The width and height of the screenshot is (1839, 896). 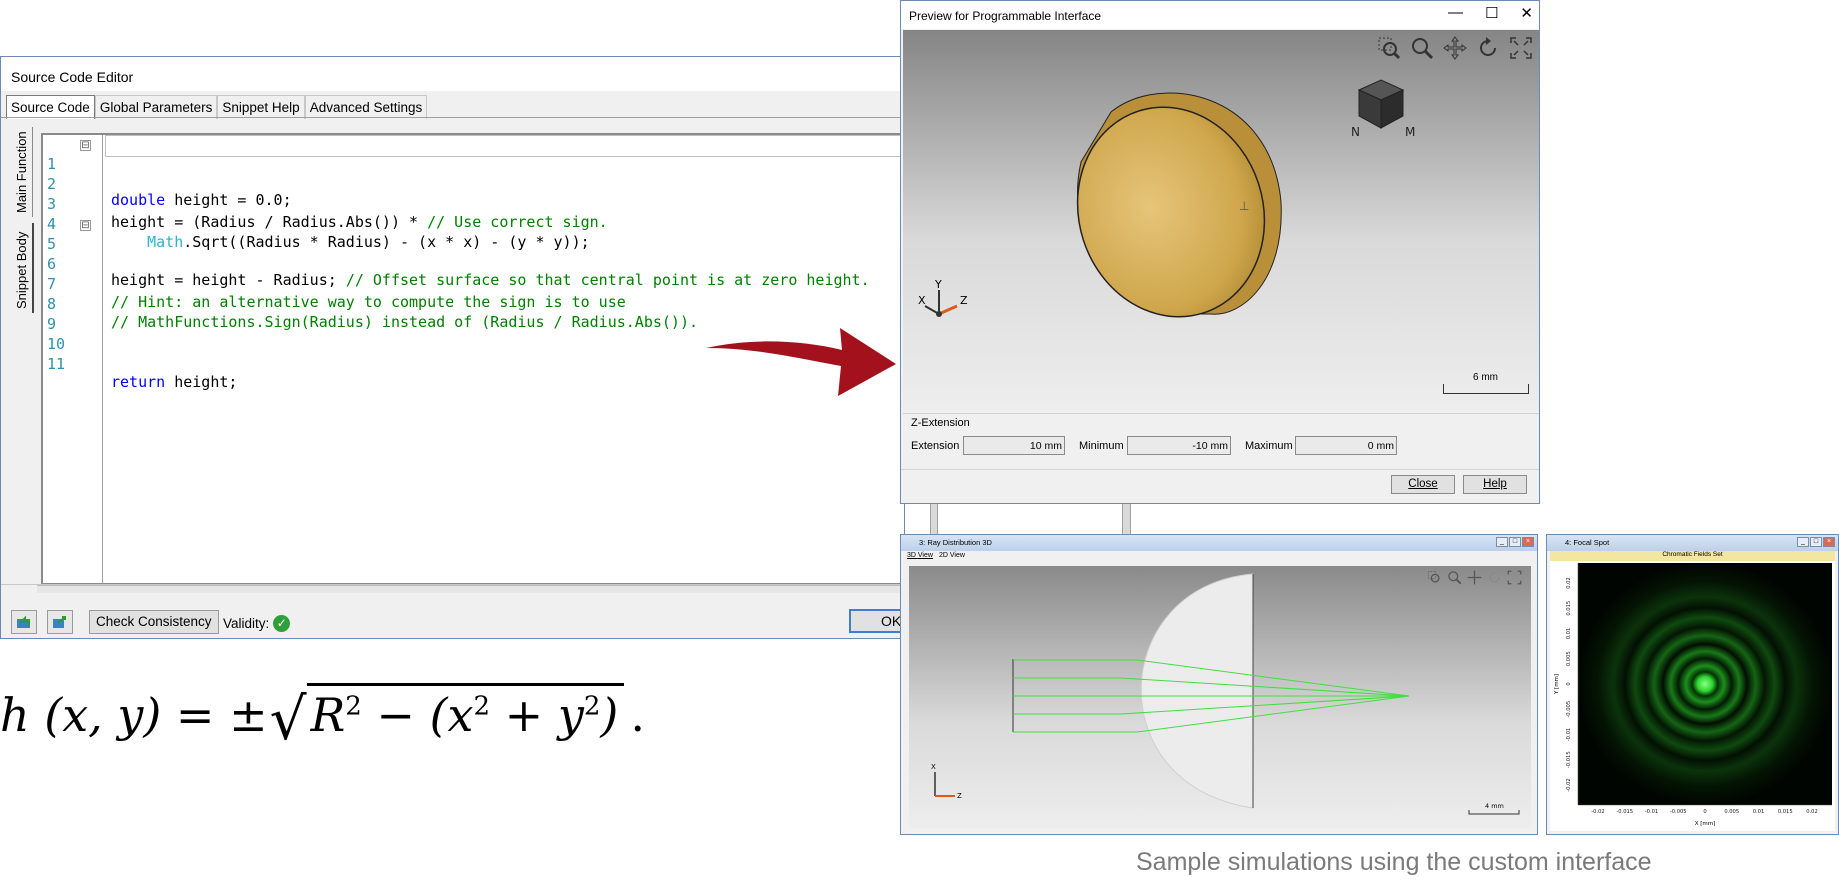 What do you see at coordinates (1569, 634) in the screenshot?
I see `y-tick-label: 0.01` at bounding box center [1569, 634].